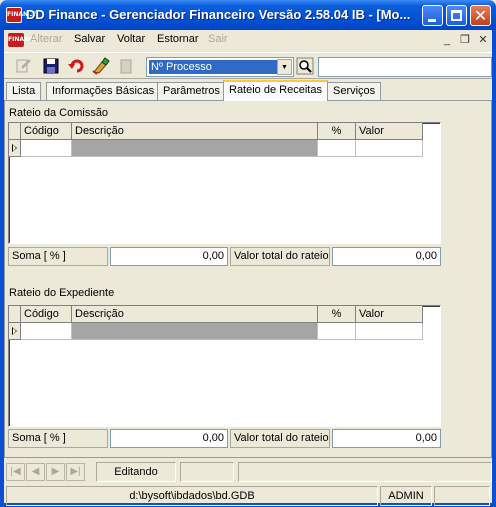 The height and width of the screenshot is (507, 496). I want to click on status-user: ADMIN, so click(406, 496).